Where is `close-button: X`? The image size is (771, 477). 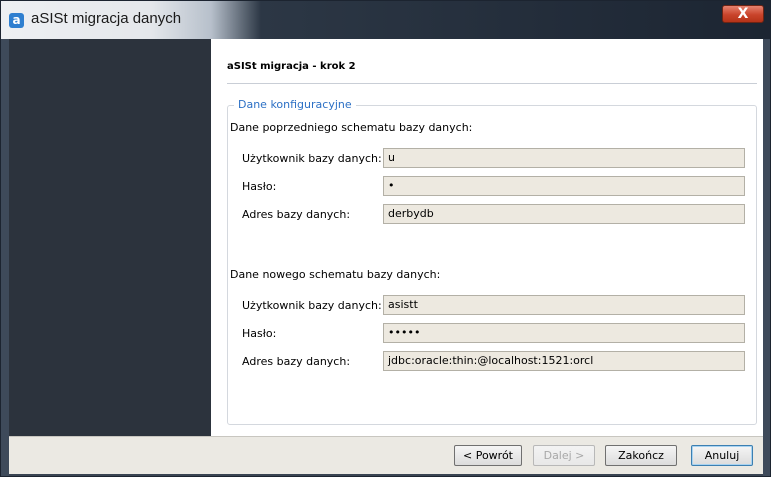 close-button: X is located at coordinates (743, 14).